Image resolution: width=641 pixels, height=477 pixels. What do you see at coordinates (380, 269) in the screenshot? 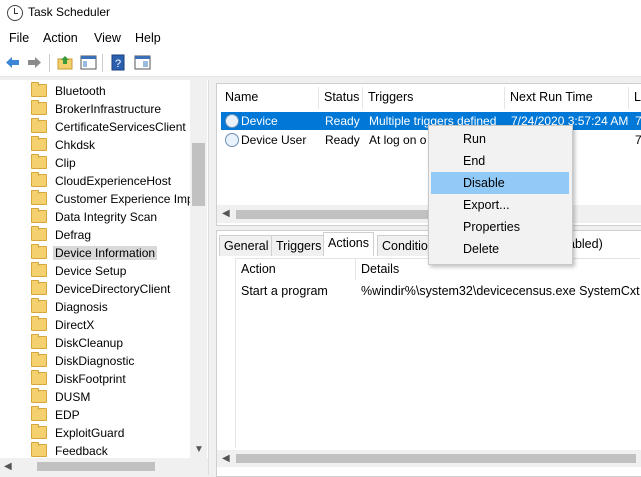
I see `col-details: Details` at bounding box center [380, 269].